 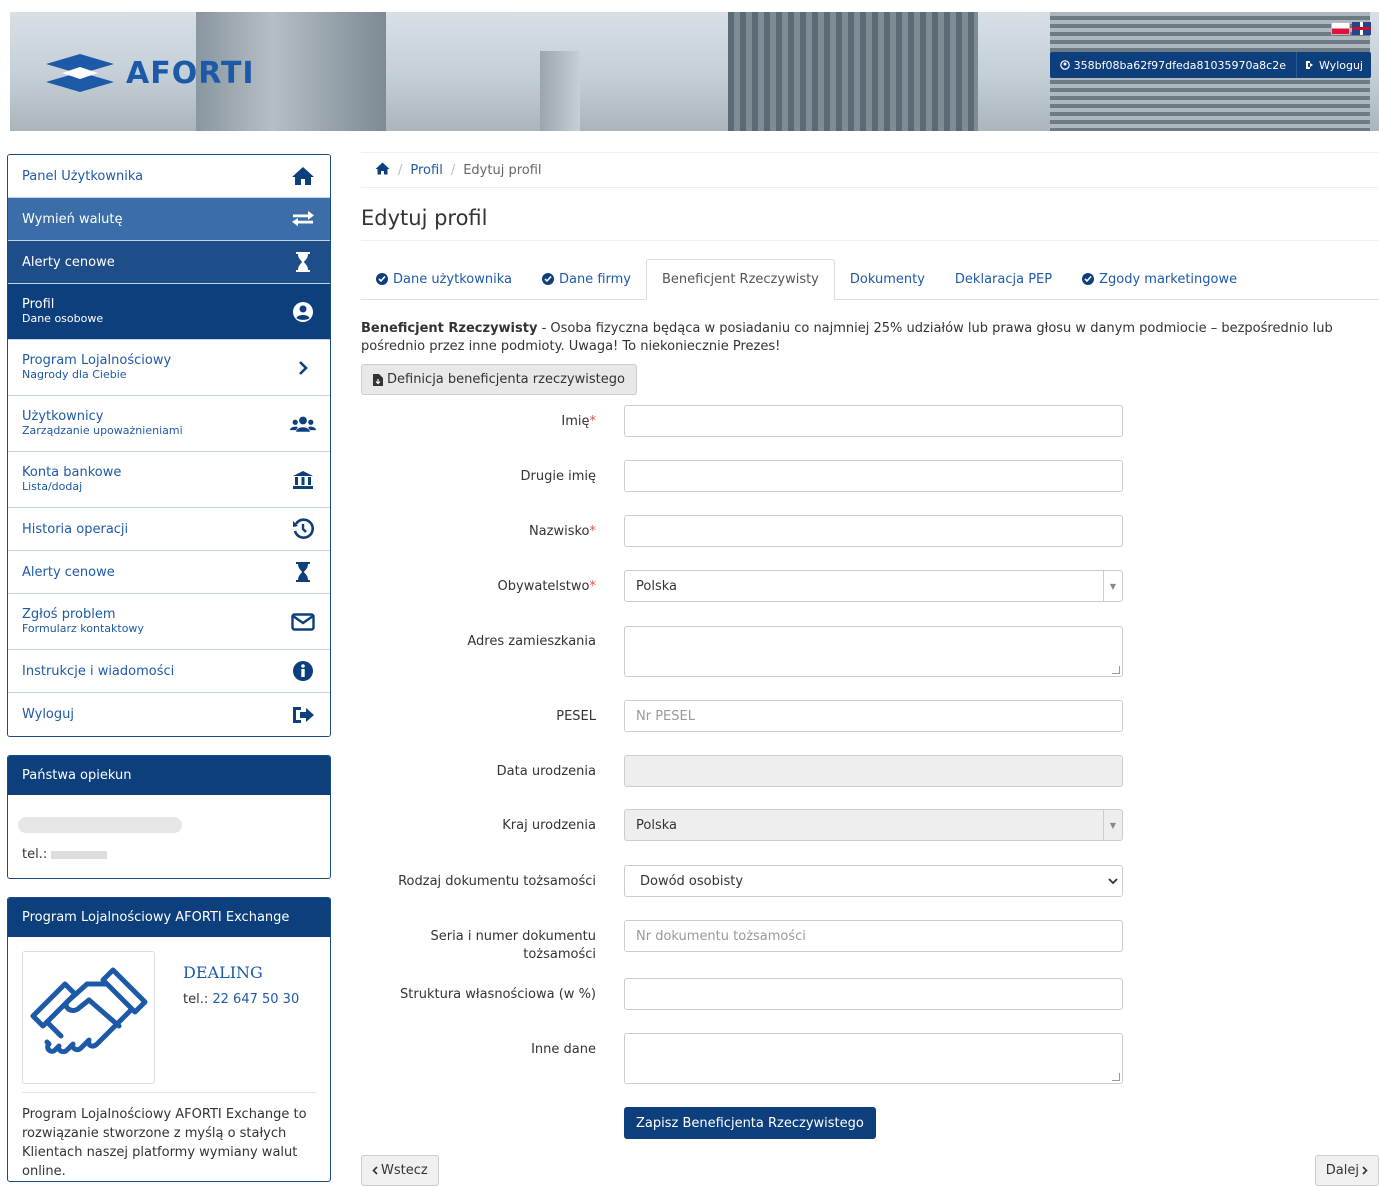 I want to click on tab-label: Dane użytkownika, so click(x=452, y=279).